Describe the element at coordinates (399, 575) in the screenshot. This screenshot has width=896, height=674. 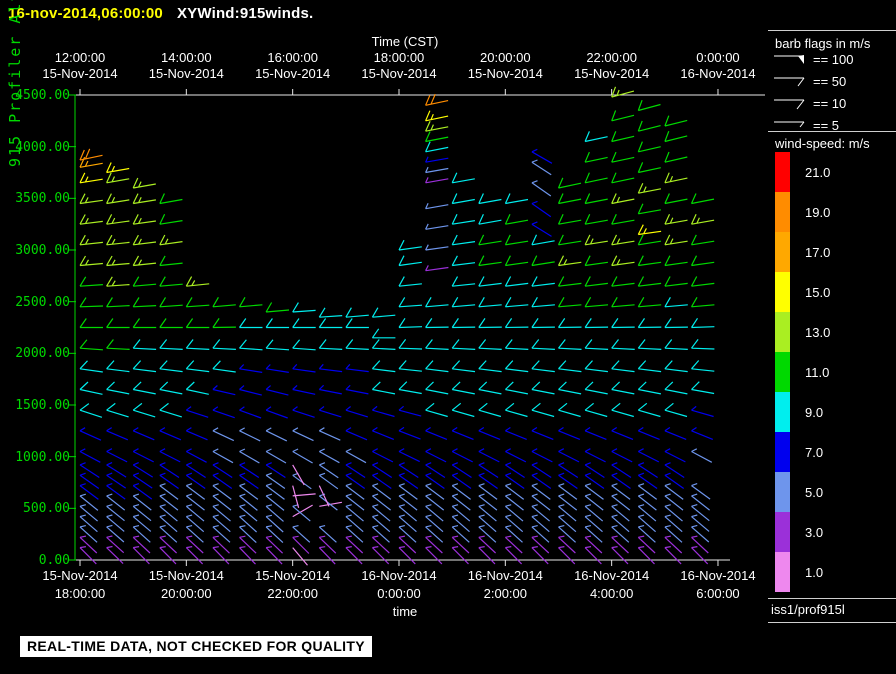
I see `bottom-tick-date: 16-Nov-2014` at that location.